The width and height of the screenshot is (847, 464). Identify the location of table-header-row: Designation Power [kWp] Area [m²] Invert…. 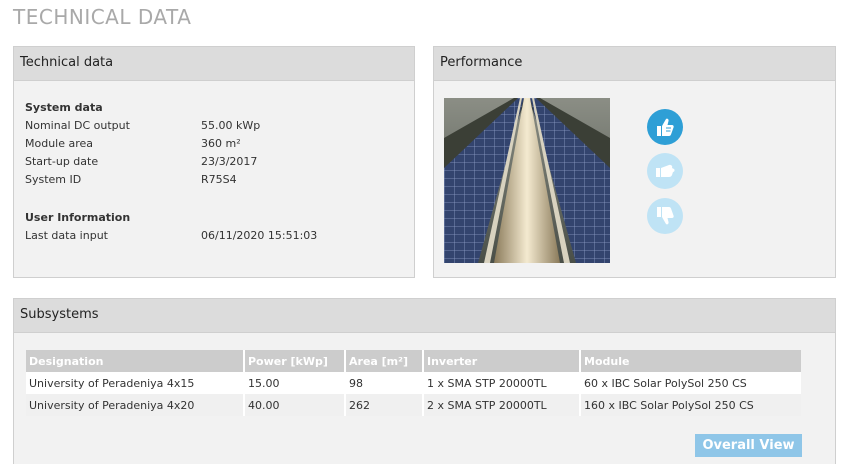
(413, 361).